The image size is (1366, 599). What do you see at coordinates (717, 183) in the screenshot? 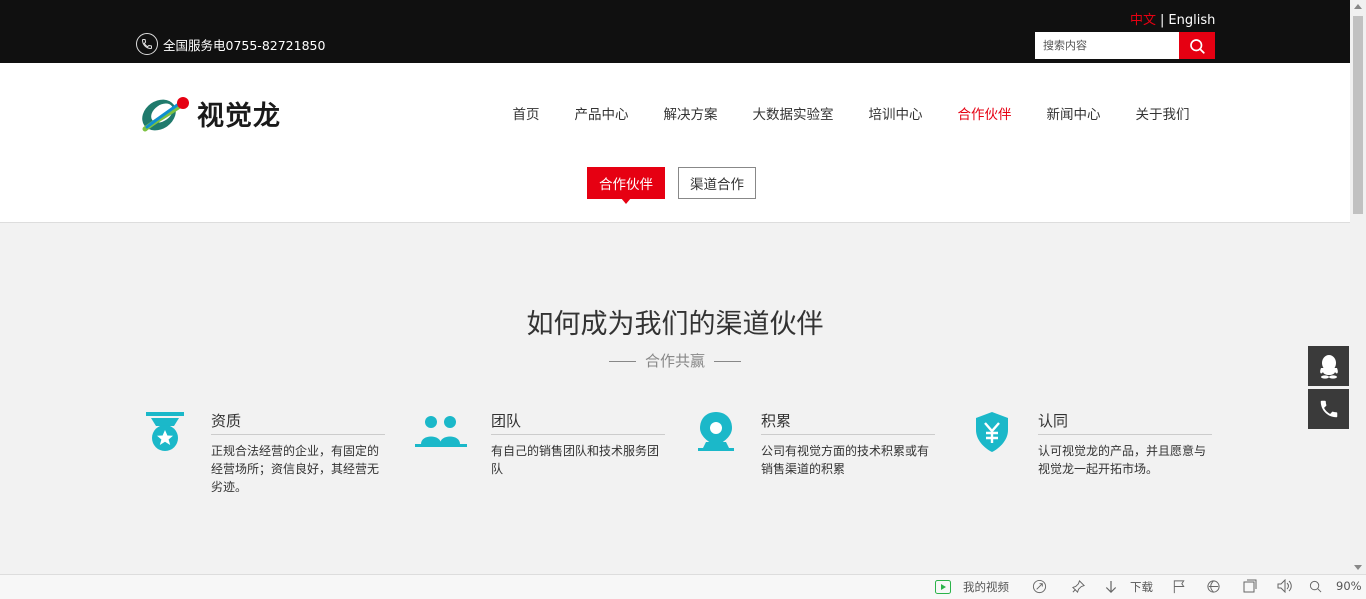
I see `tab-channel: 渠道合作` at bounding box center [717, 183].